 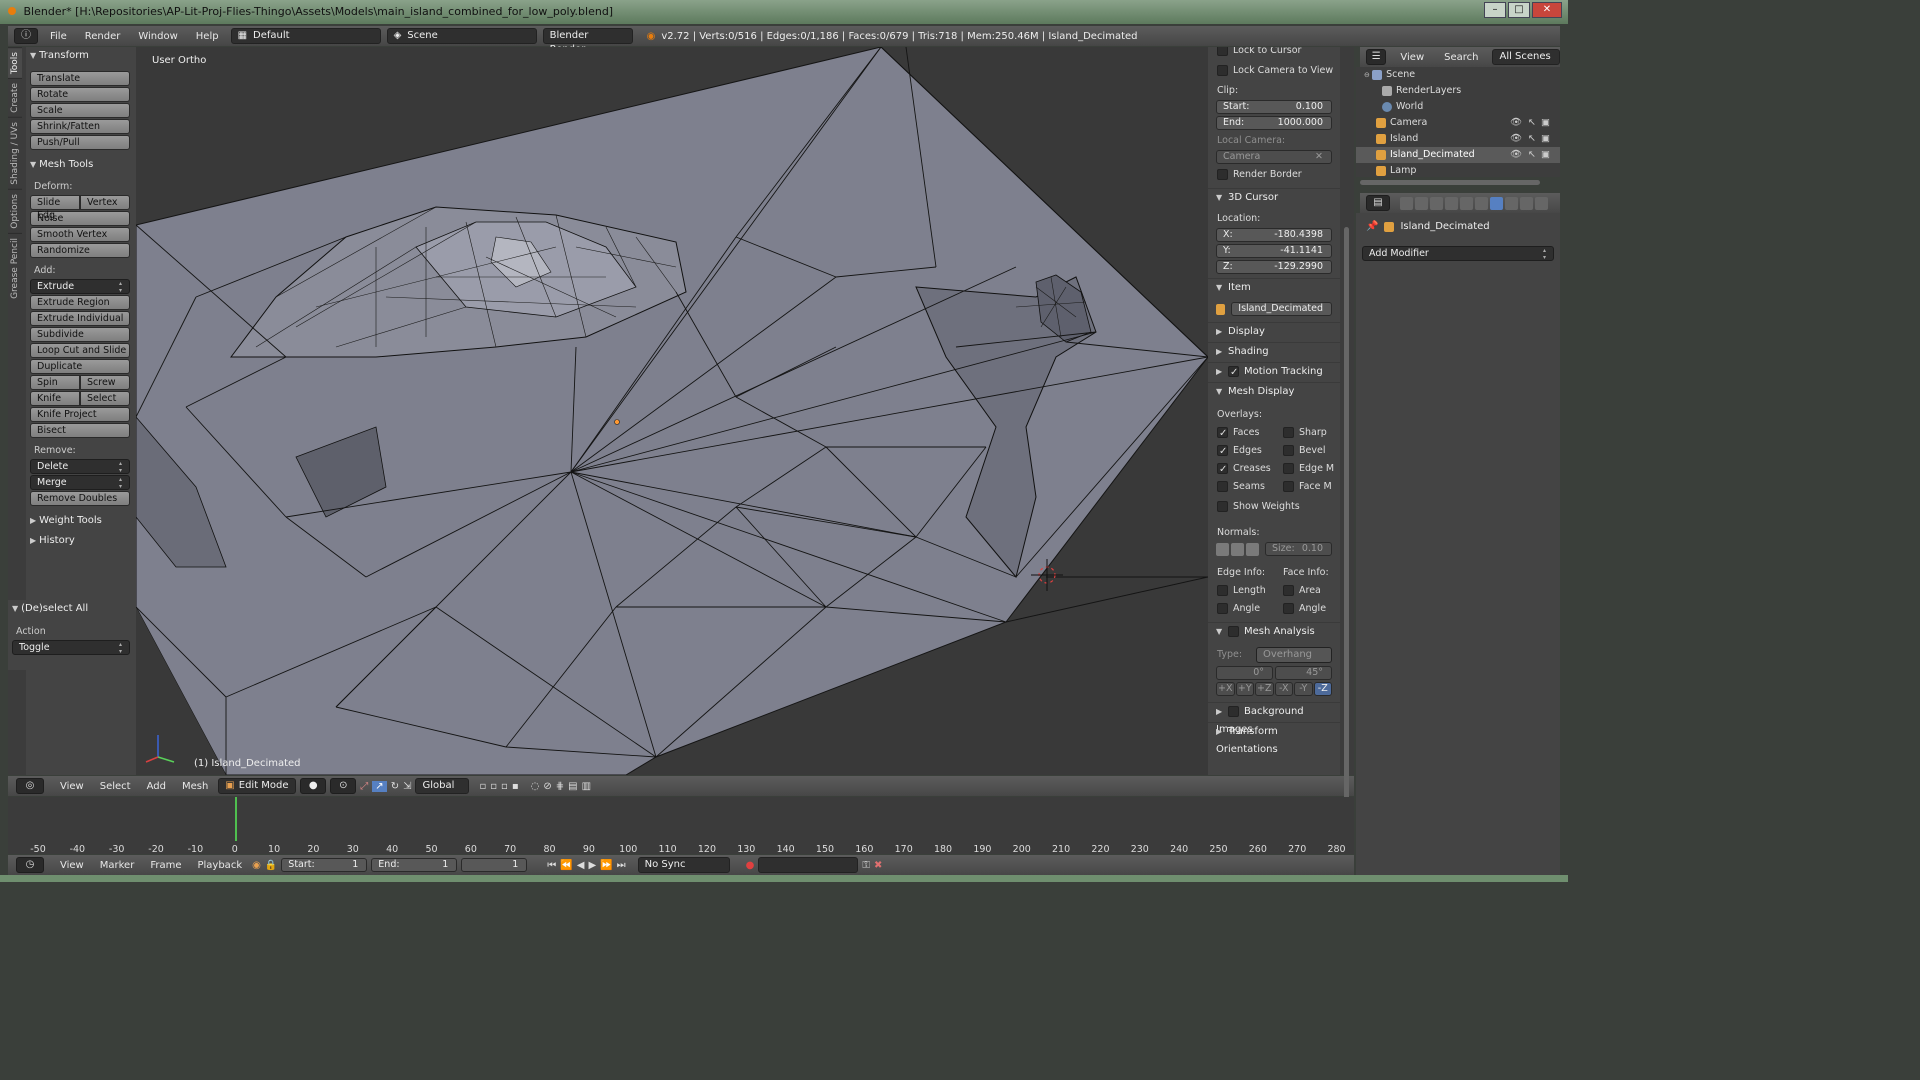 What do you see at coordinates (493, 786) in the screenshot?
I see `edge-select-icon: ▫` at bounding box center [493, 786].